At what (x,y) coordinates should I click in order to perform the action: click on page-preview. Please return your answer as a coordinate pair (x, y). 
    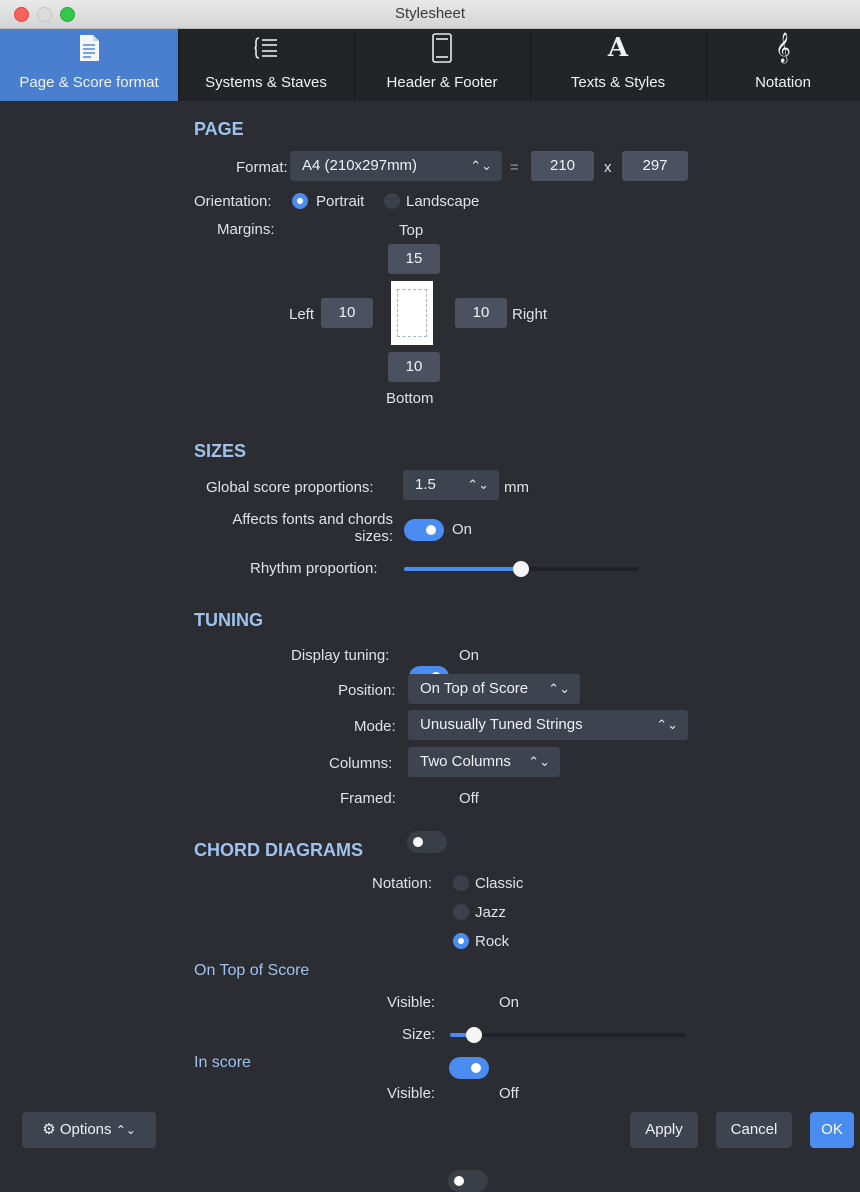
    Looking at the image, I should click on (412, 313).